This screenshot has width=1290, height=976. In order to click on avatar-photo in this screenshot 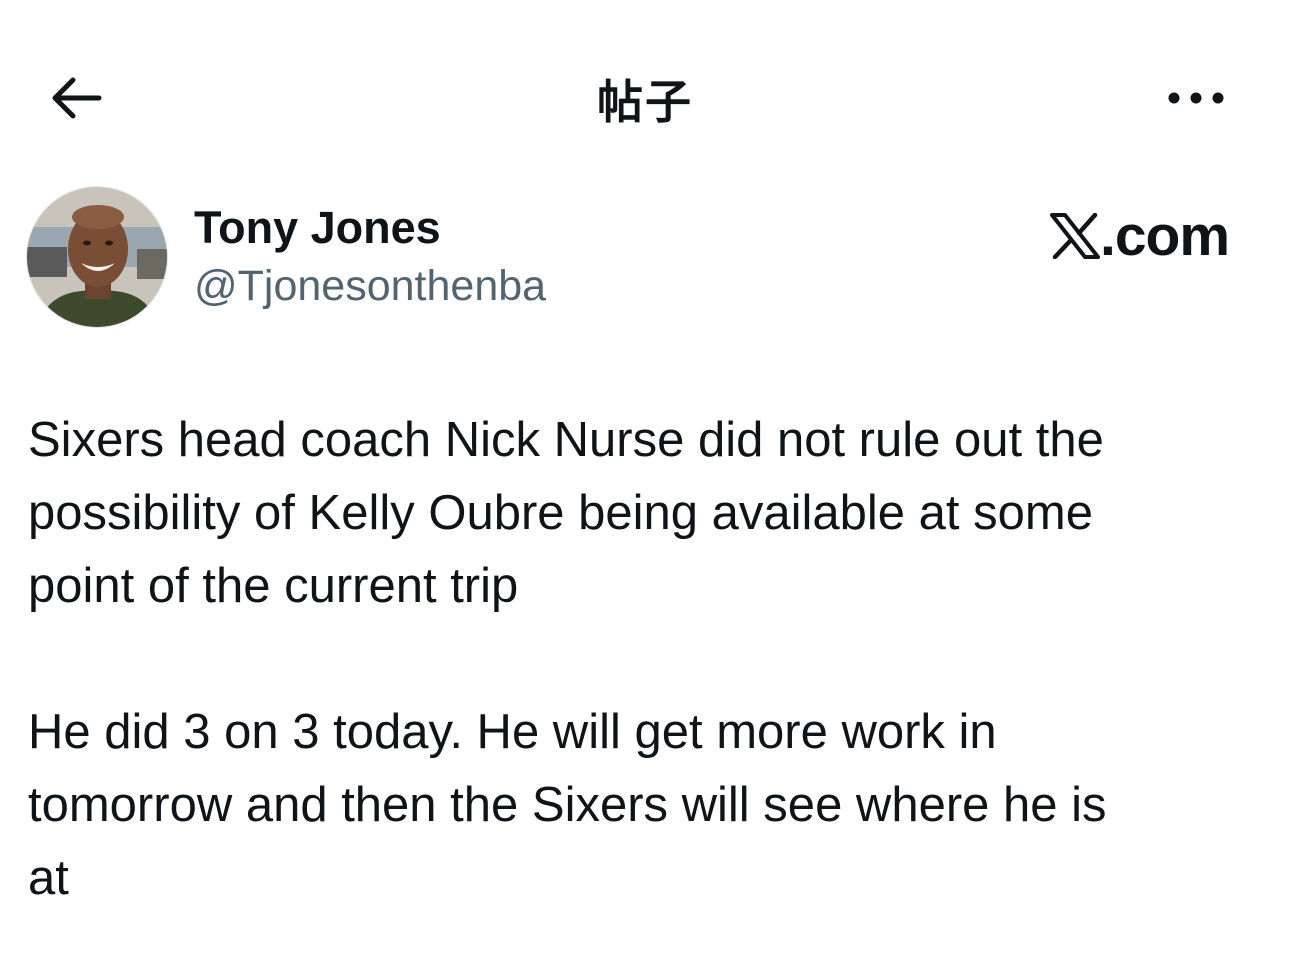, I will do `click(97, 257)`.